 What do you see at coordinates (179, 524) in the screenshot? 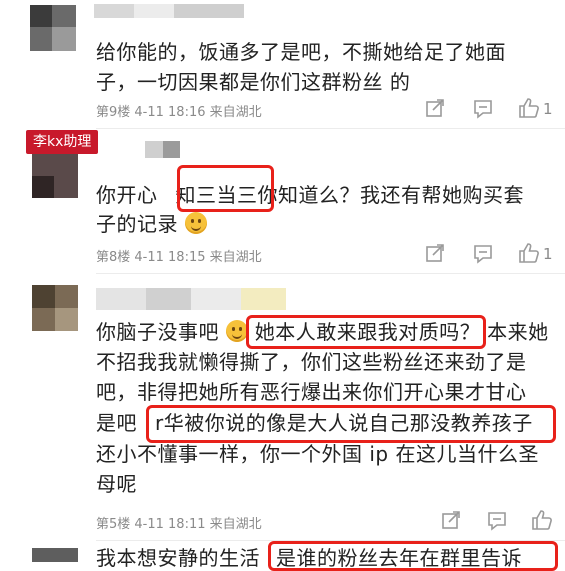
I see `comment-meta: 第5楼 4-11 18:11 来自湖北` at bounding box center [179, 524].